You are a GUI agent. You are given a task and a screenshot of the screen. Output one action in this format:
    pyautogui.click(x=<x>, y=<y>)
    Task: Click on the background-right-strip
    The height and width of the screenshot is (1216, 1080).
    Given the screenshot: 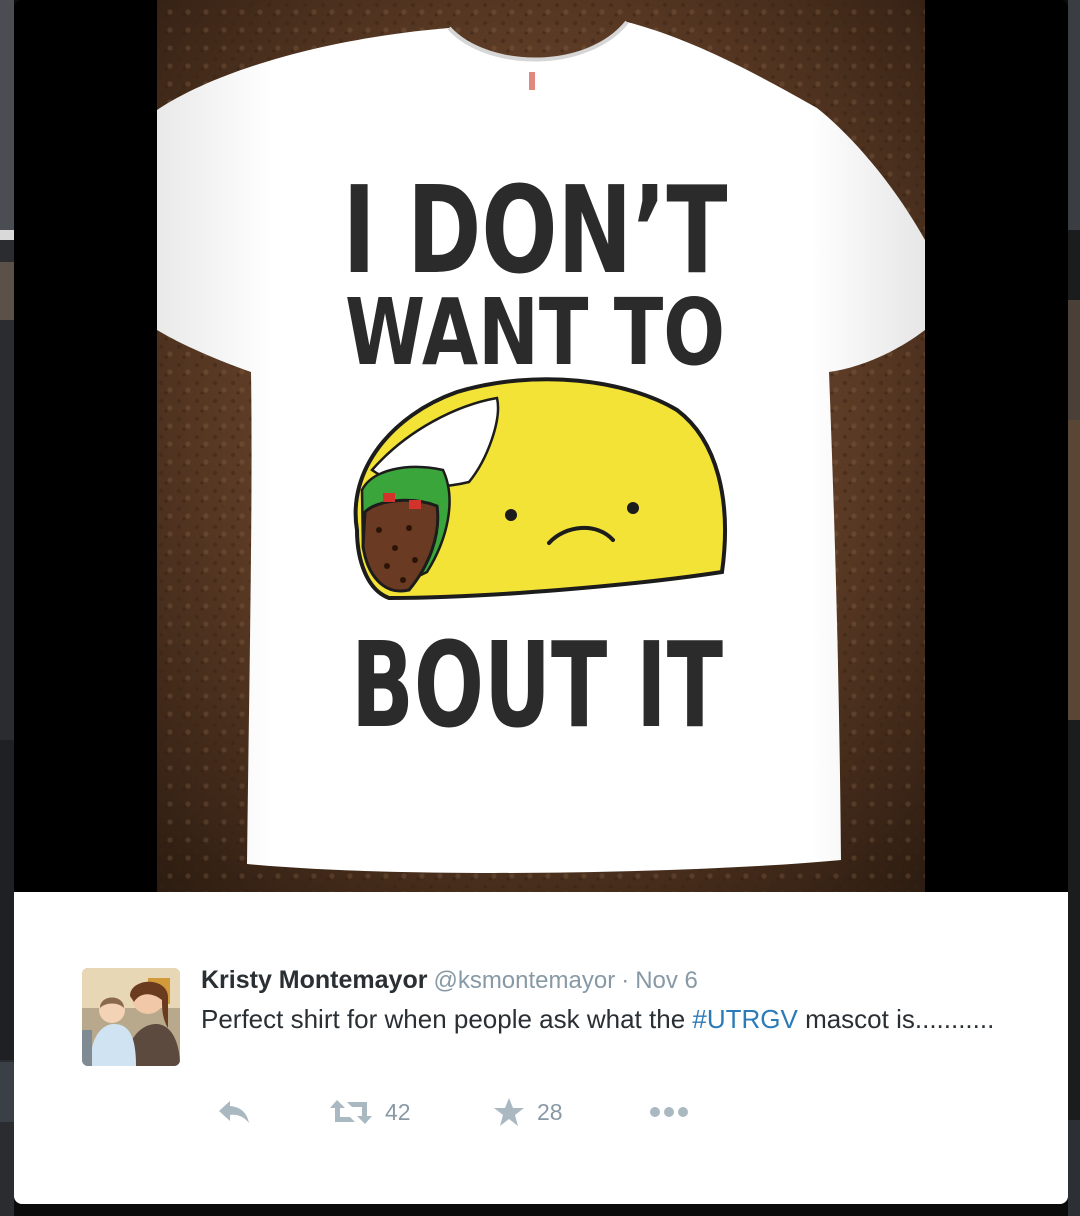 What is the action you would take?
    pyautogui.click(x=1074, y=608)
    